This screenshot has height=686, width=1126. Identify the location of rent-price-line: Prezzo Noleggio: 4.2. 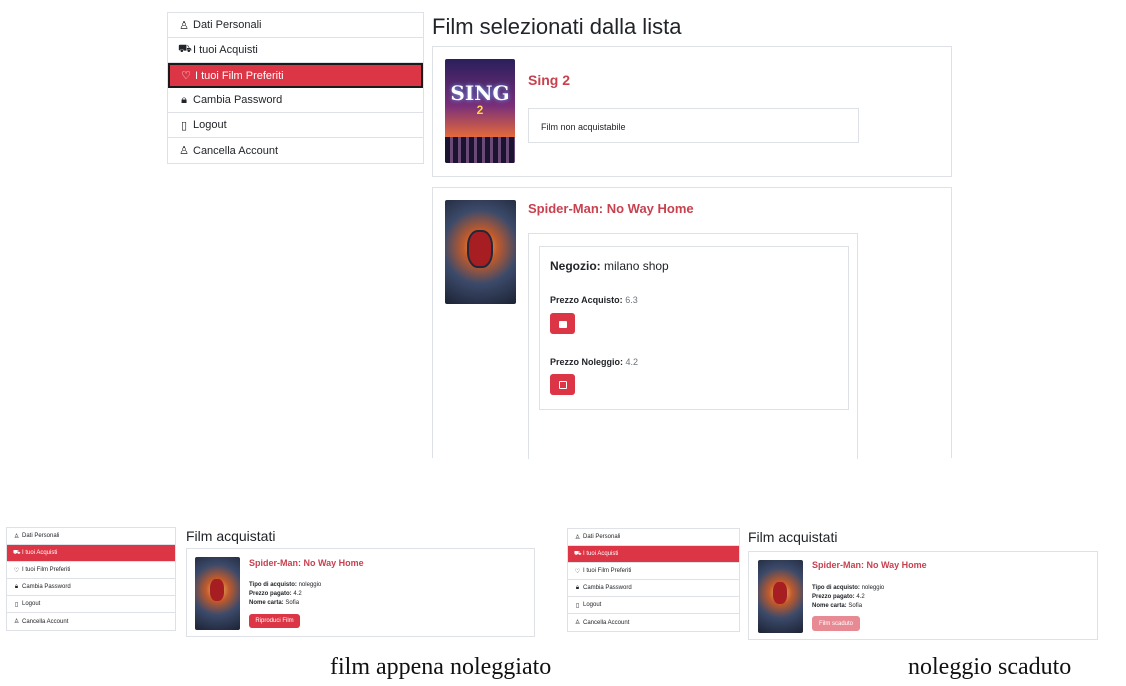
(594, 362).